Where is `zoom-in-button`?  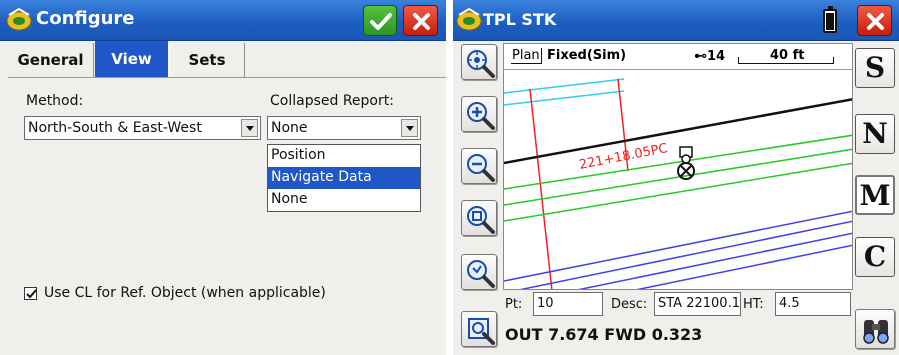 zoom-in-button is located at coordinates (479, 114).